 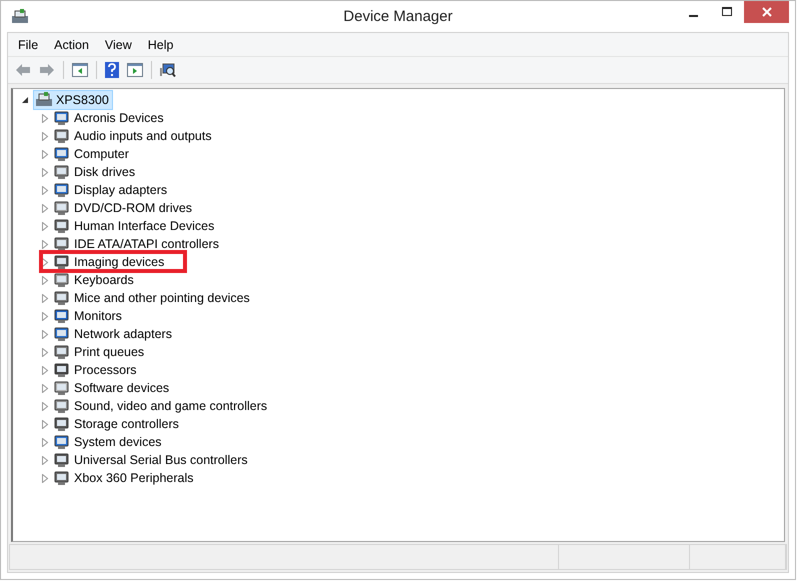 I want to click on minimize-icon, so click(x=693, y=16).